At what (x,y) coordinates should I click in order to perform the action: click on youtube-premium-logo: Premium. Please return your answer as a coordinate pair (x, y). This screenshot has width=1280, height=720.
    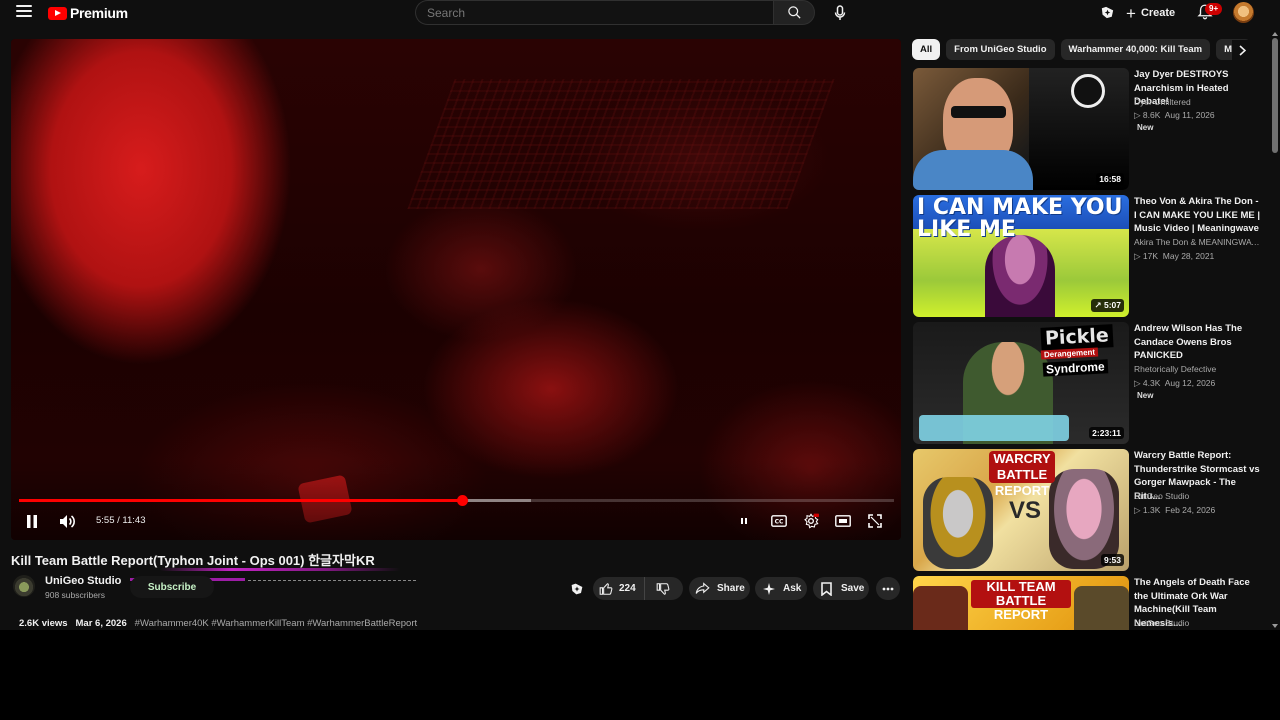
    Looking at the image, I should click on (88, 13).